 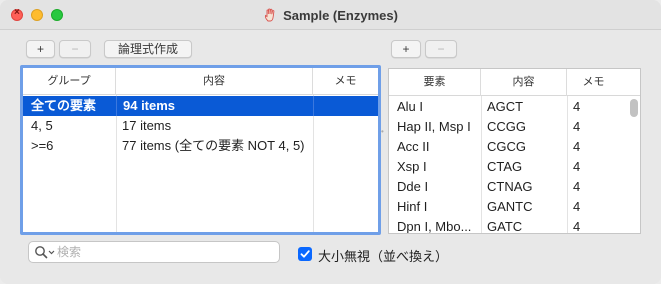 What do you see at coordinates (214, 106) in the screenshot?
I see `group-content: 94 items` at bounding box center [214, 106].